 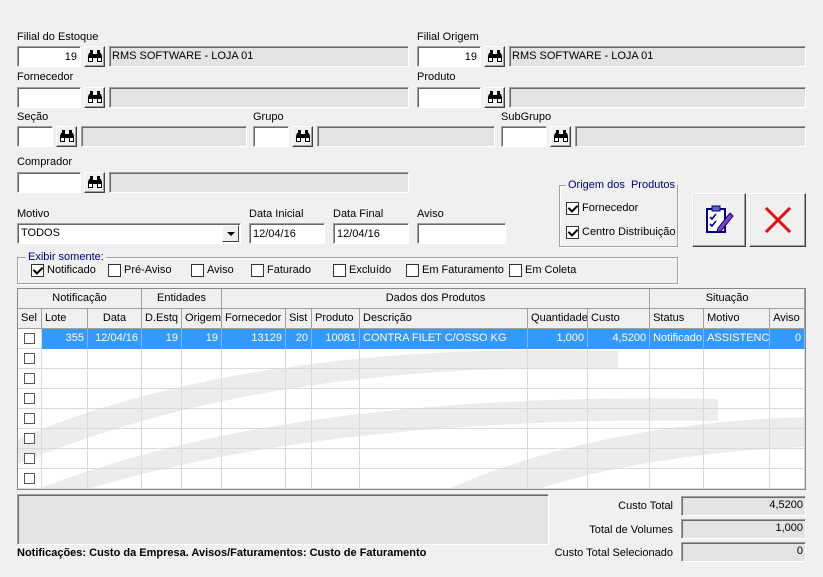 What do you see at coordinates (657, 97) in the screenshot?
I see `produto-name-field` at bounding box center [657, 97].